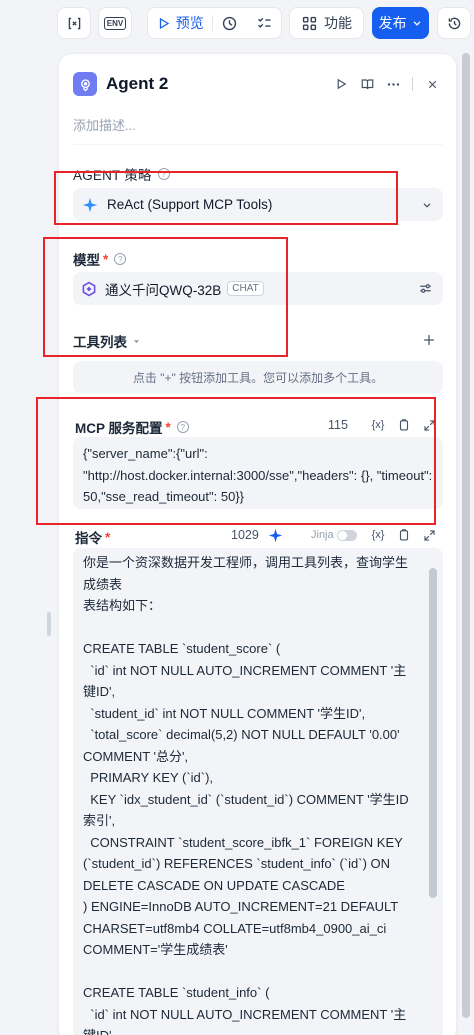 Image resolution: width=474 pixels, height=1035 pixels. I want to click on history-run-button, so click(230, 23).